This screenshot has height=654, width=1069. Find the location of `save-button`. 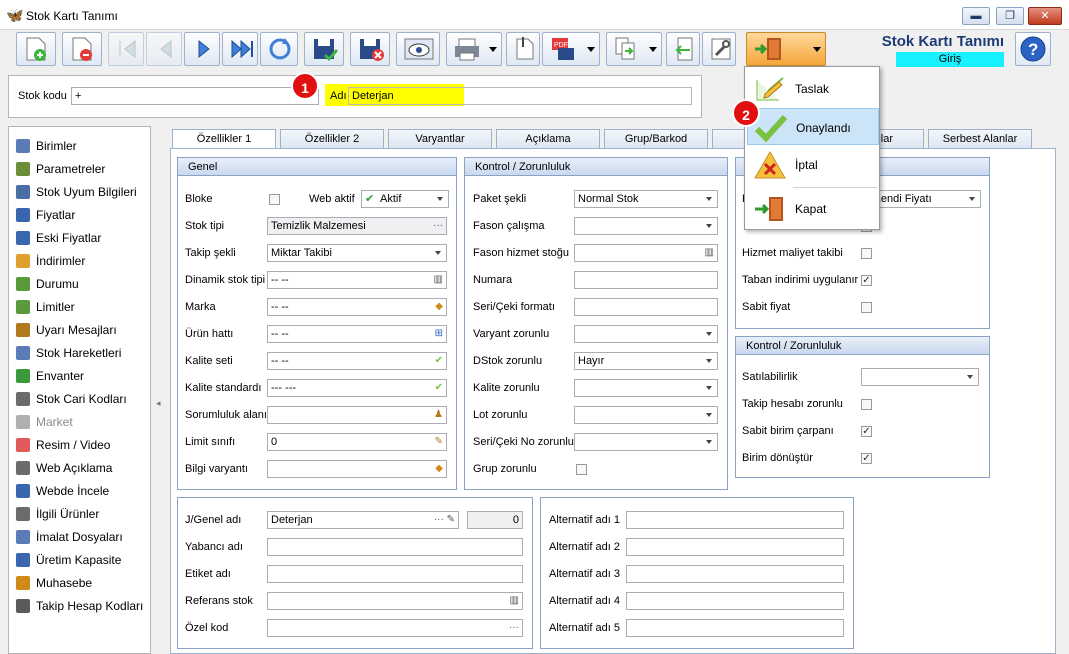

save-button is located at coordinates (324, 49).